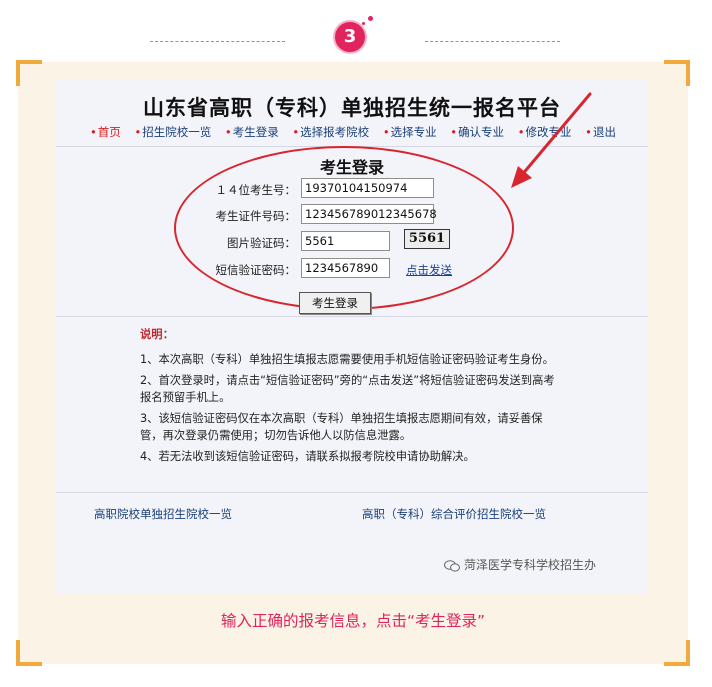 Image resolution: width=712 pixels, height=687 pixels. I want to click on decor-dot, so click(370, 18).